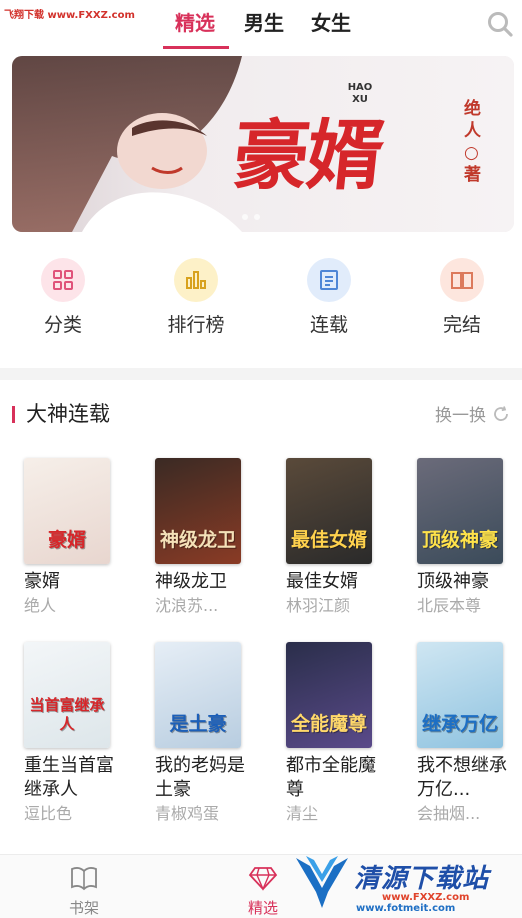 The image size is (522, 918). Describe the element at coordinates (302, 813) in the screenshot. I see `book-author: 清尘` at that location.